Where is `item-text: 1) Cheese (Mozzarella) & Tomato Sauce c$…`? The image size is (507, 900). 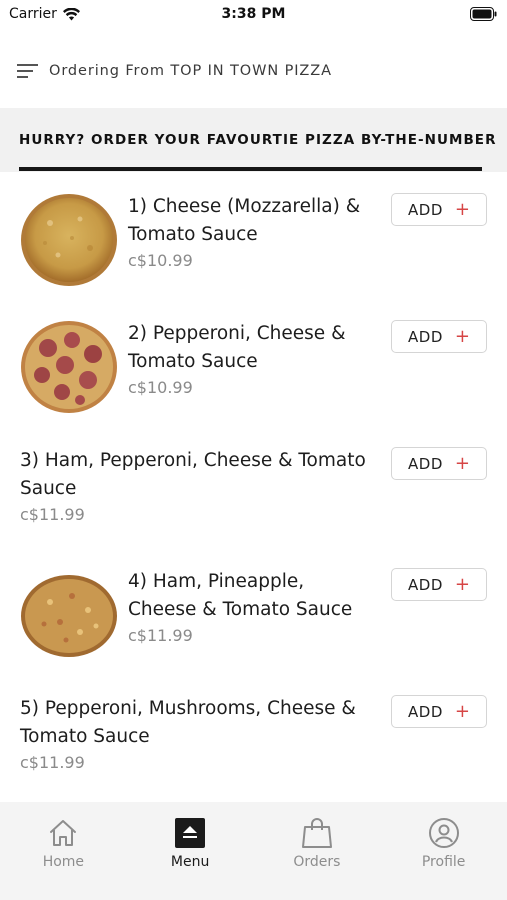 item-text: 1) Cheese (Mozzarella) & Tomato Sauce c$… is located at coordinates (253, 231).